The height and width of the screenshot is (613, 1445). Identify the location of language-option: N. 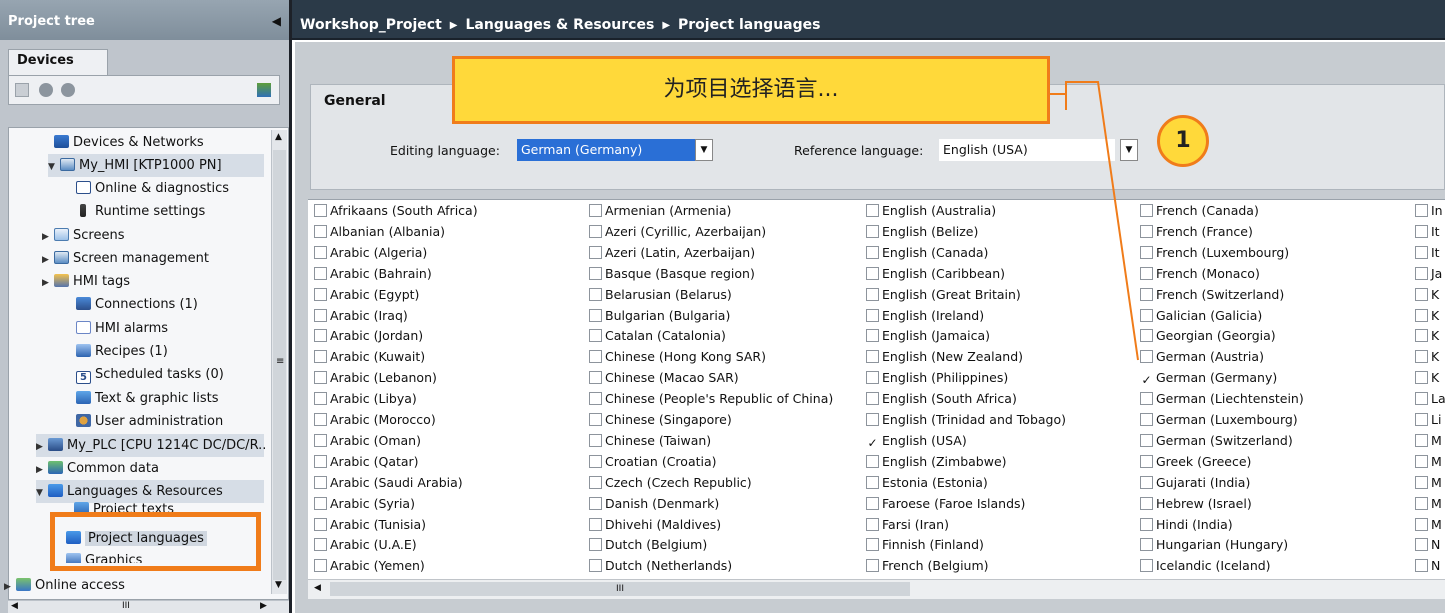
(1430, 565).